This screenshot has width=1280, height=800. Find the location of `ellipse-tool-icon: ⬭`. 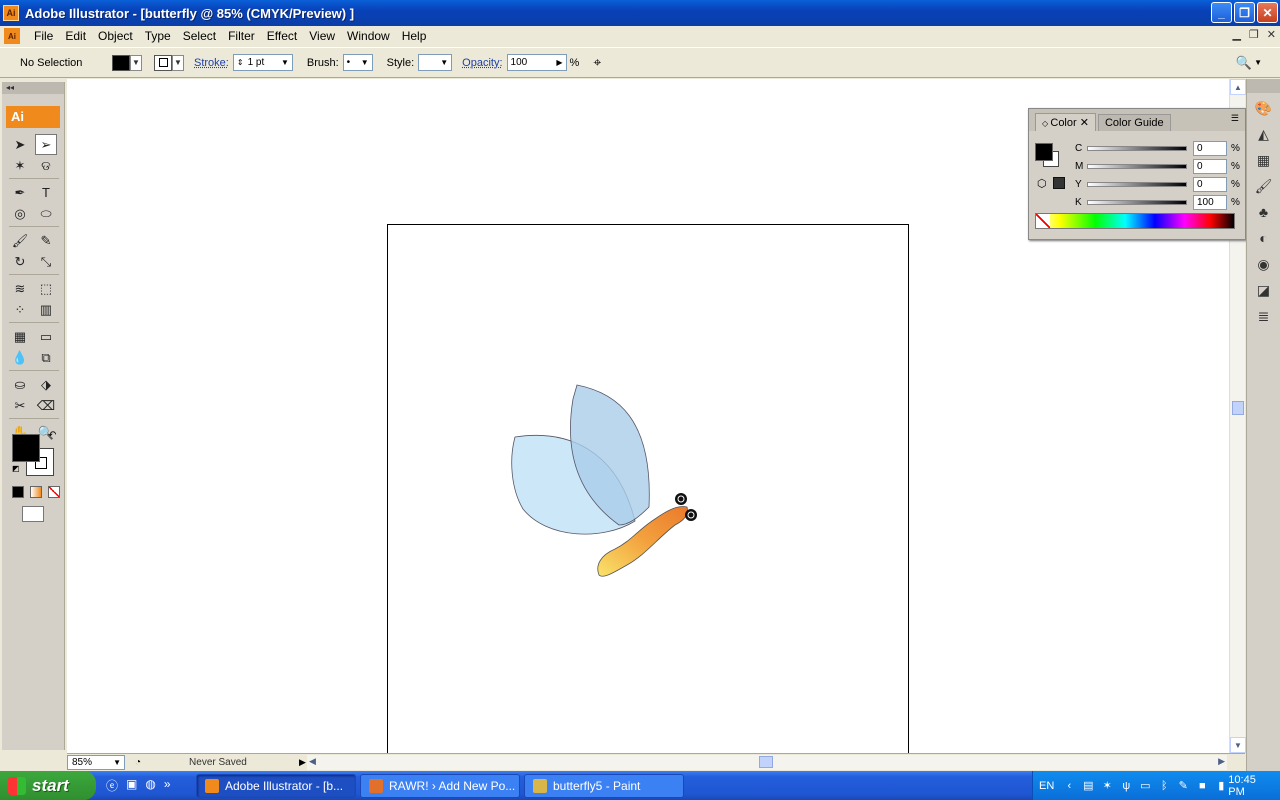

ellipse-tool-icon: ⬭ is located at coordinates (46, 213).